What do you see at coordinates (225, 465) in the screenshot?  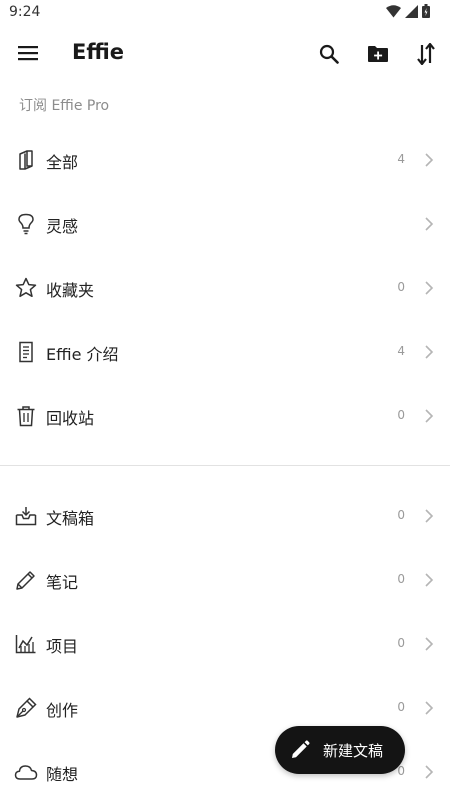 I see `section-divider` at bounding box center [225, 465].